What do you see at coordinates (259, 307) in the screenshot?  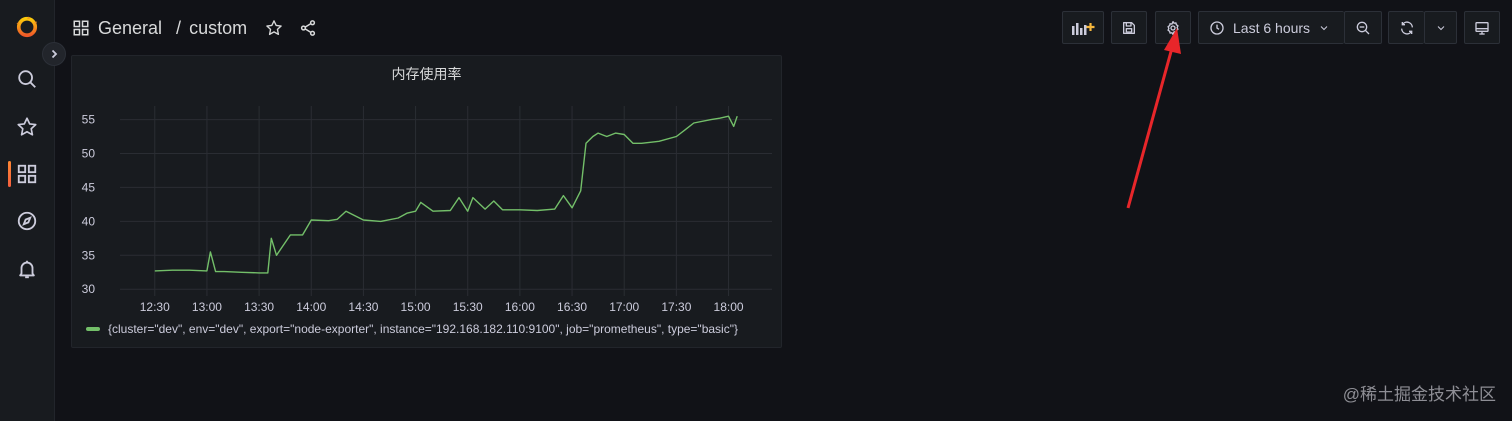 I see `x-tick-label: 13:30` at bounding box center [259, 307].